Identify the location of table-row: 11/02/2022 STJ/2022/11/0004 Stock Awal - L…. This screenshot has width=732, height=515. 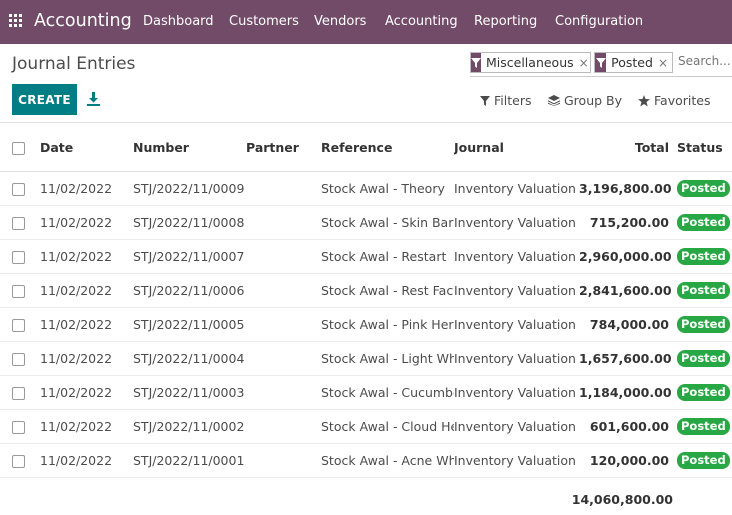
(366, 358).